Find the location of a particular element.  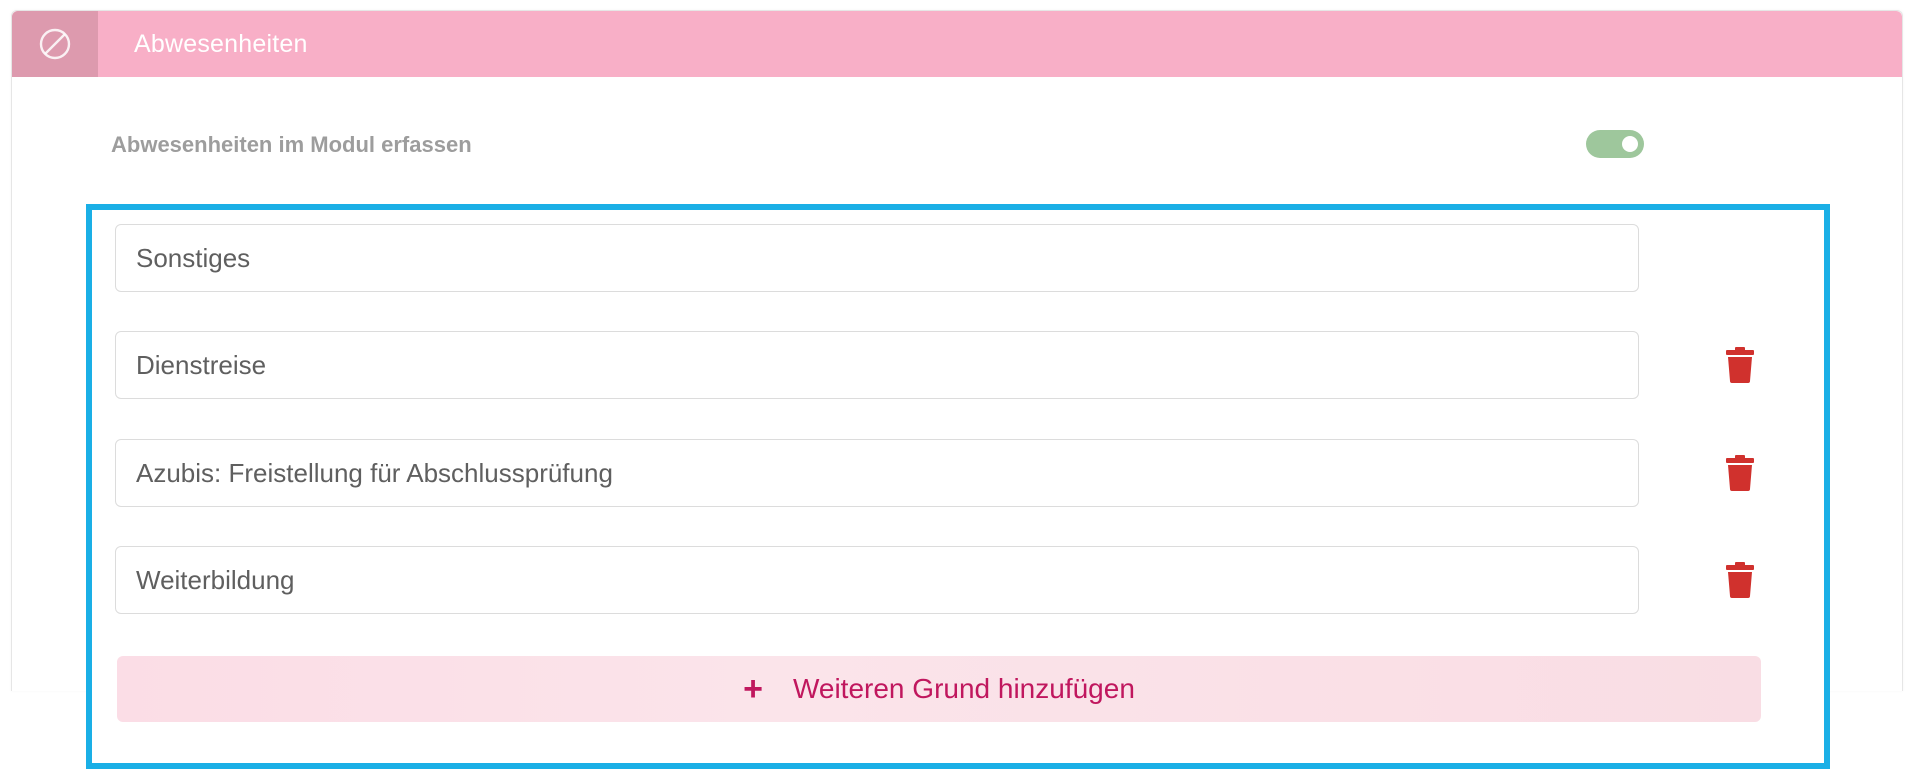

ban-icon is located at coordinates (55, 44).